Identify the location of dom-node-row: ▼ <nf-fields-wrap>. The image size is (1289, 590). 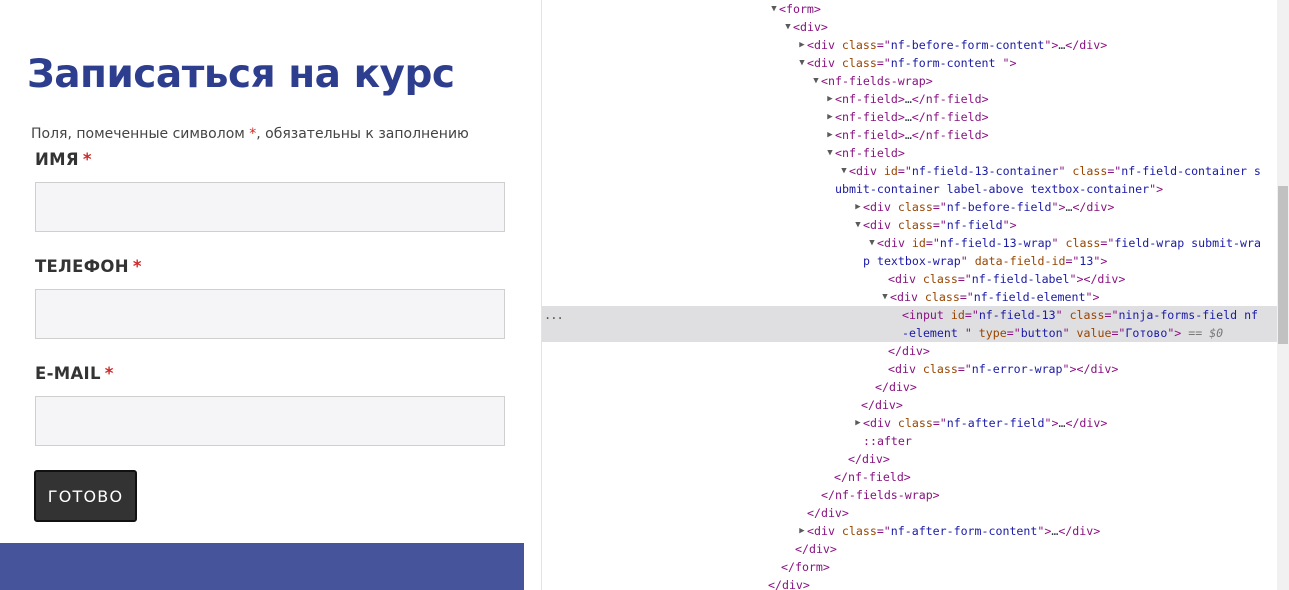
(909, 81).